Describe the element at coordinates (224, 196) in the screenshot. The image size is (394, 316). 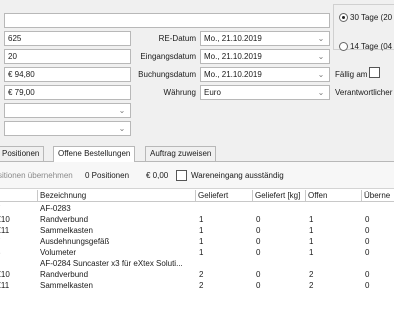
I see `column-geliefert: Geliefert` at that location.